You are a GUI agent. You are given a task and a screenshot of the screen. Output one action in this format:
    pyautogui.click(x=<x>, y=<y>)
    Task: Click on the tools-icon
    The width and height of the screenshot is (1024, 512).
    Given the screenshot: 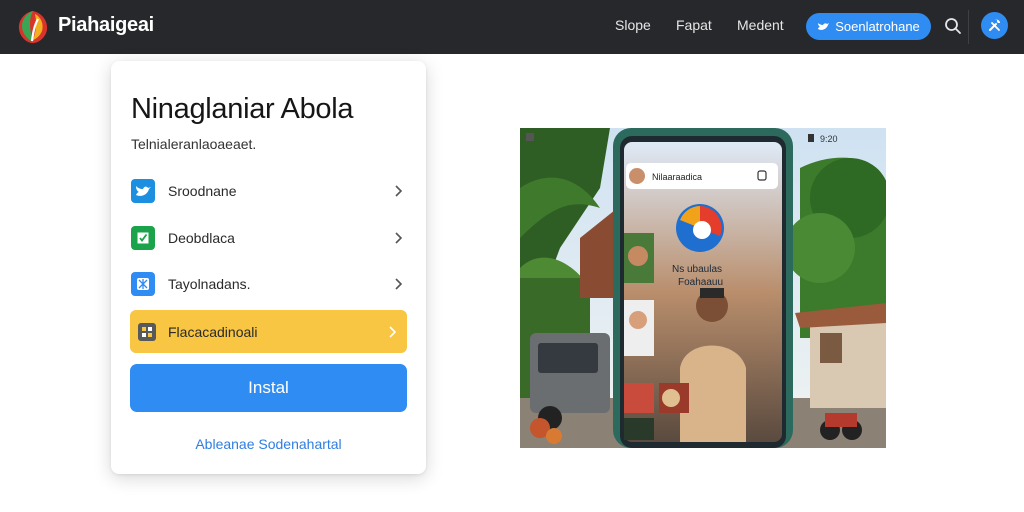 What is the action you would take?
    pyautogui.click(x=994, y=25)
    